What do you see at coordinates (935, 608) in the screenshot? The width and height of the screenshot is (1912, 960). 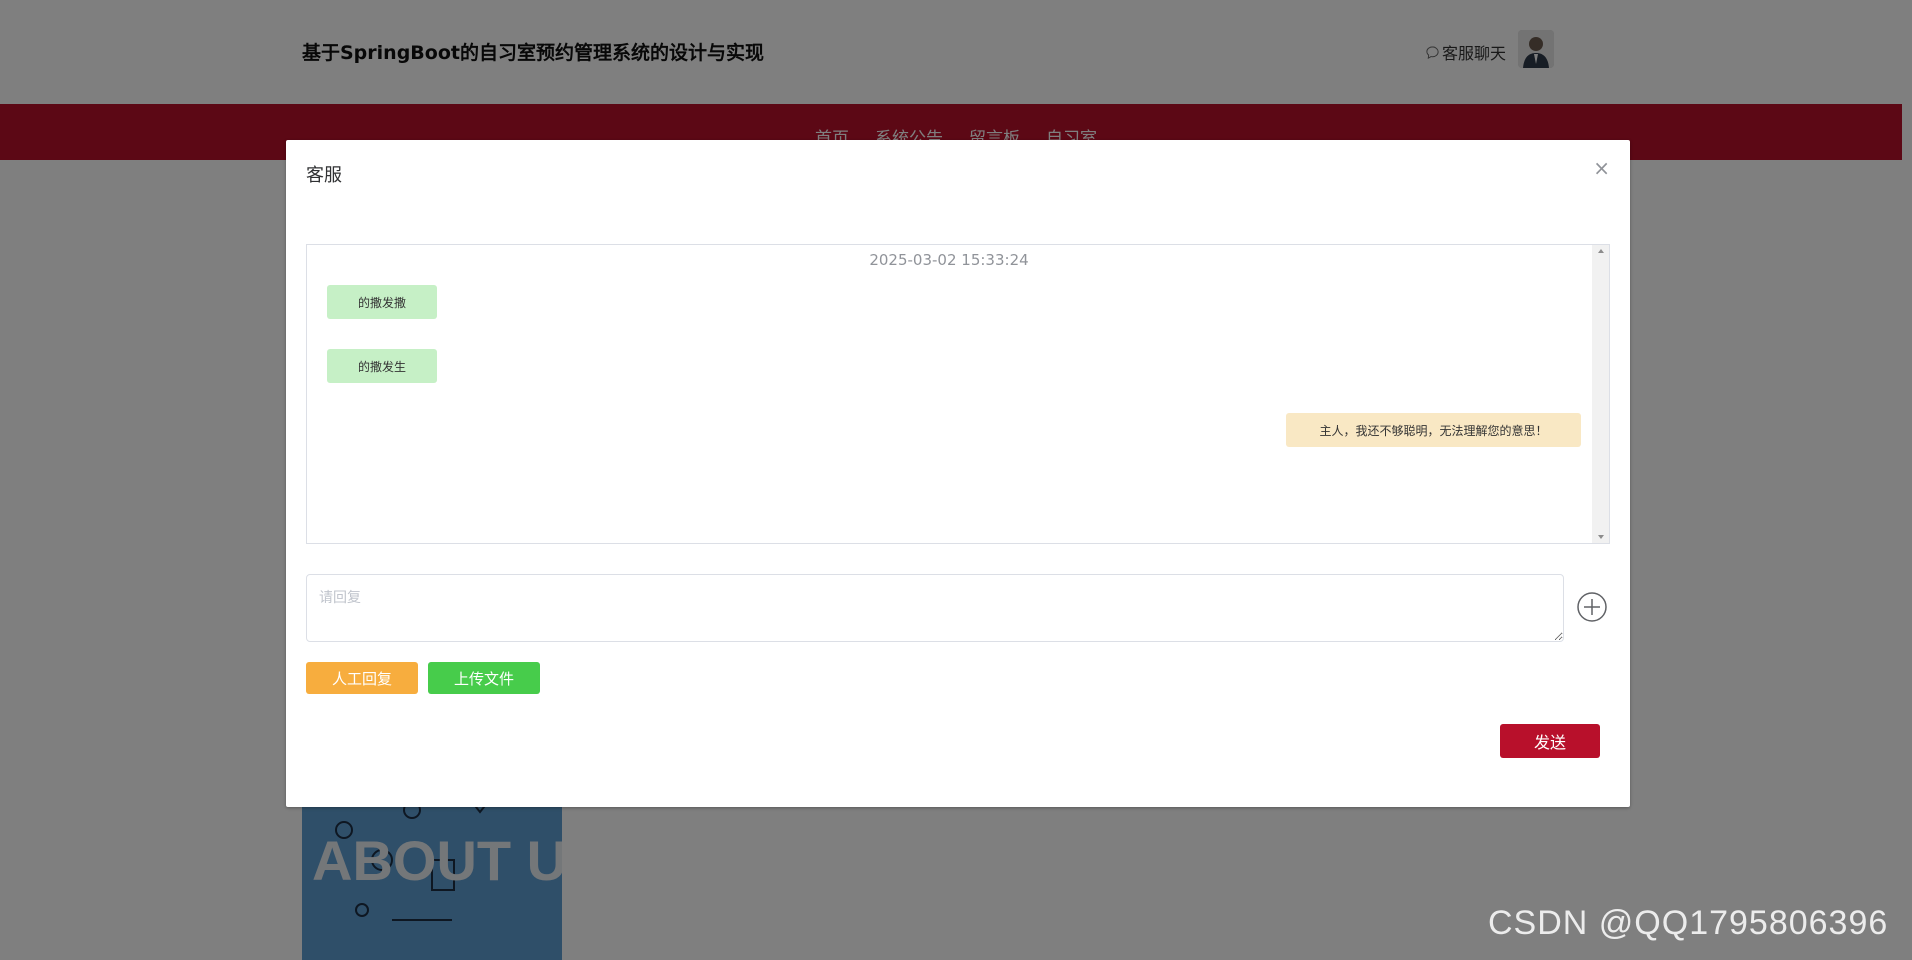 I see `reply-input` at bounding box center [935, 608].